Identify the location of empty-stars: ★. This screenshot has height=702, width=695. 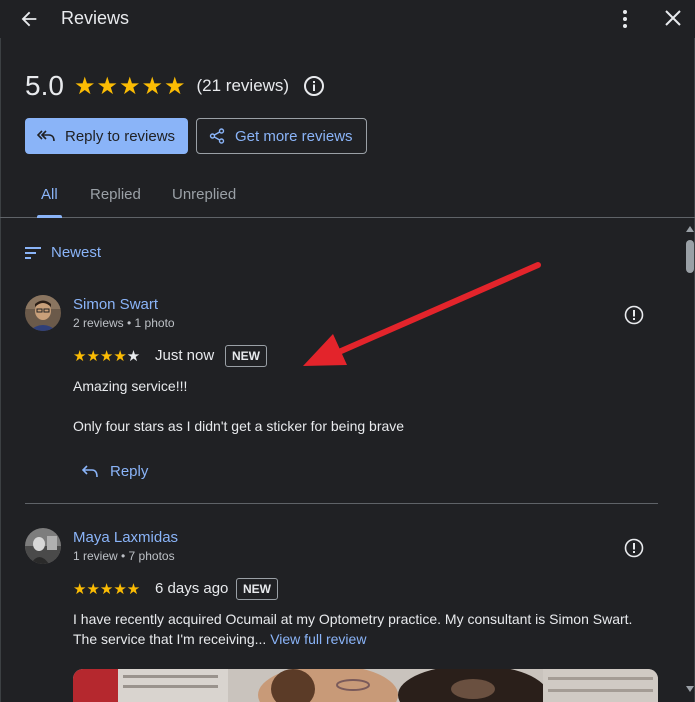
(133, 356).